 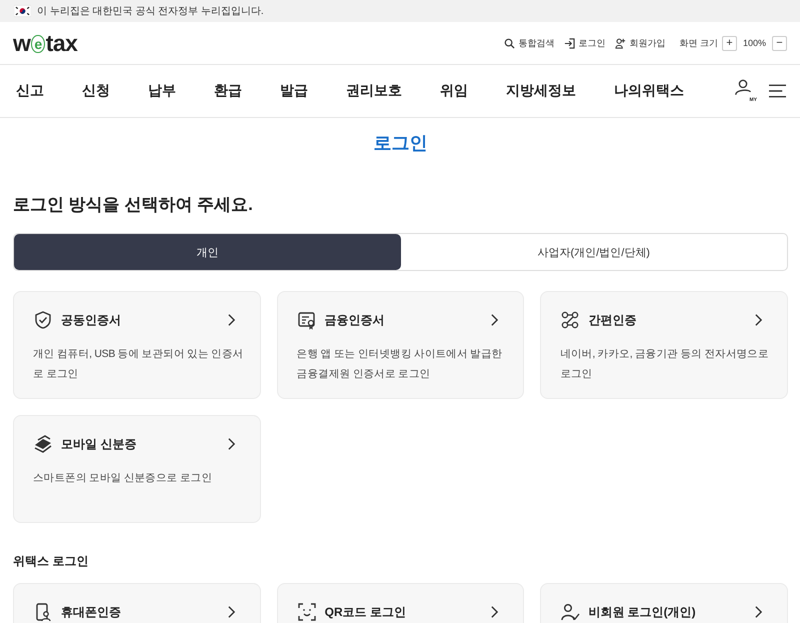 What do you see at coordinates (585, 43) in the screenshot?
I see `login-link: 로그인` at bounding box center [585, 43].